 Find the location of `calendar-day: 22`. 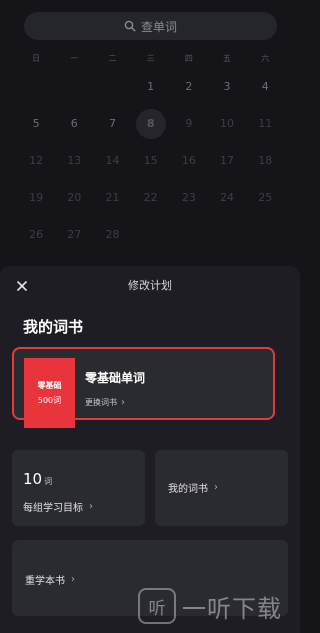

calendar-day: 22 is located at coordinates (150, 197).